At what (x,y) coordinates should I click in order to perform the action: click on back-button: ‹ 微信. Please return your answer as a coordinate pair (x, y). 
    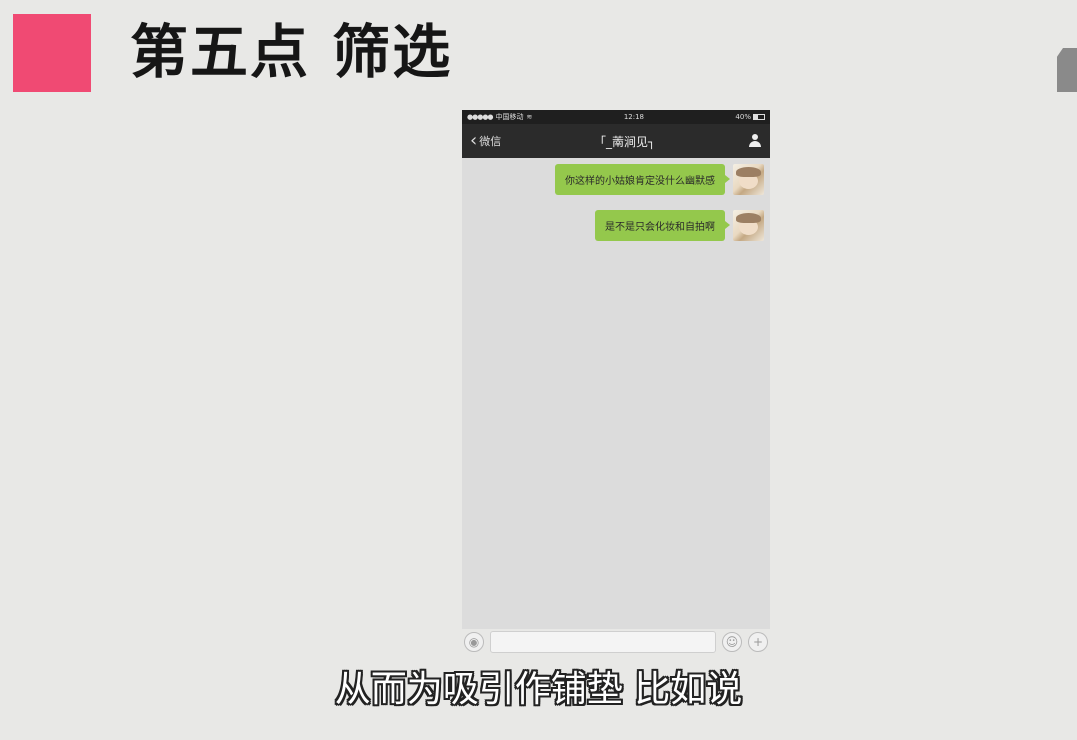
    Looking at the image, I should click on (485, 141).